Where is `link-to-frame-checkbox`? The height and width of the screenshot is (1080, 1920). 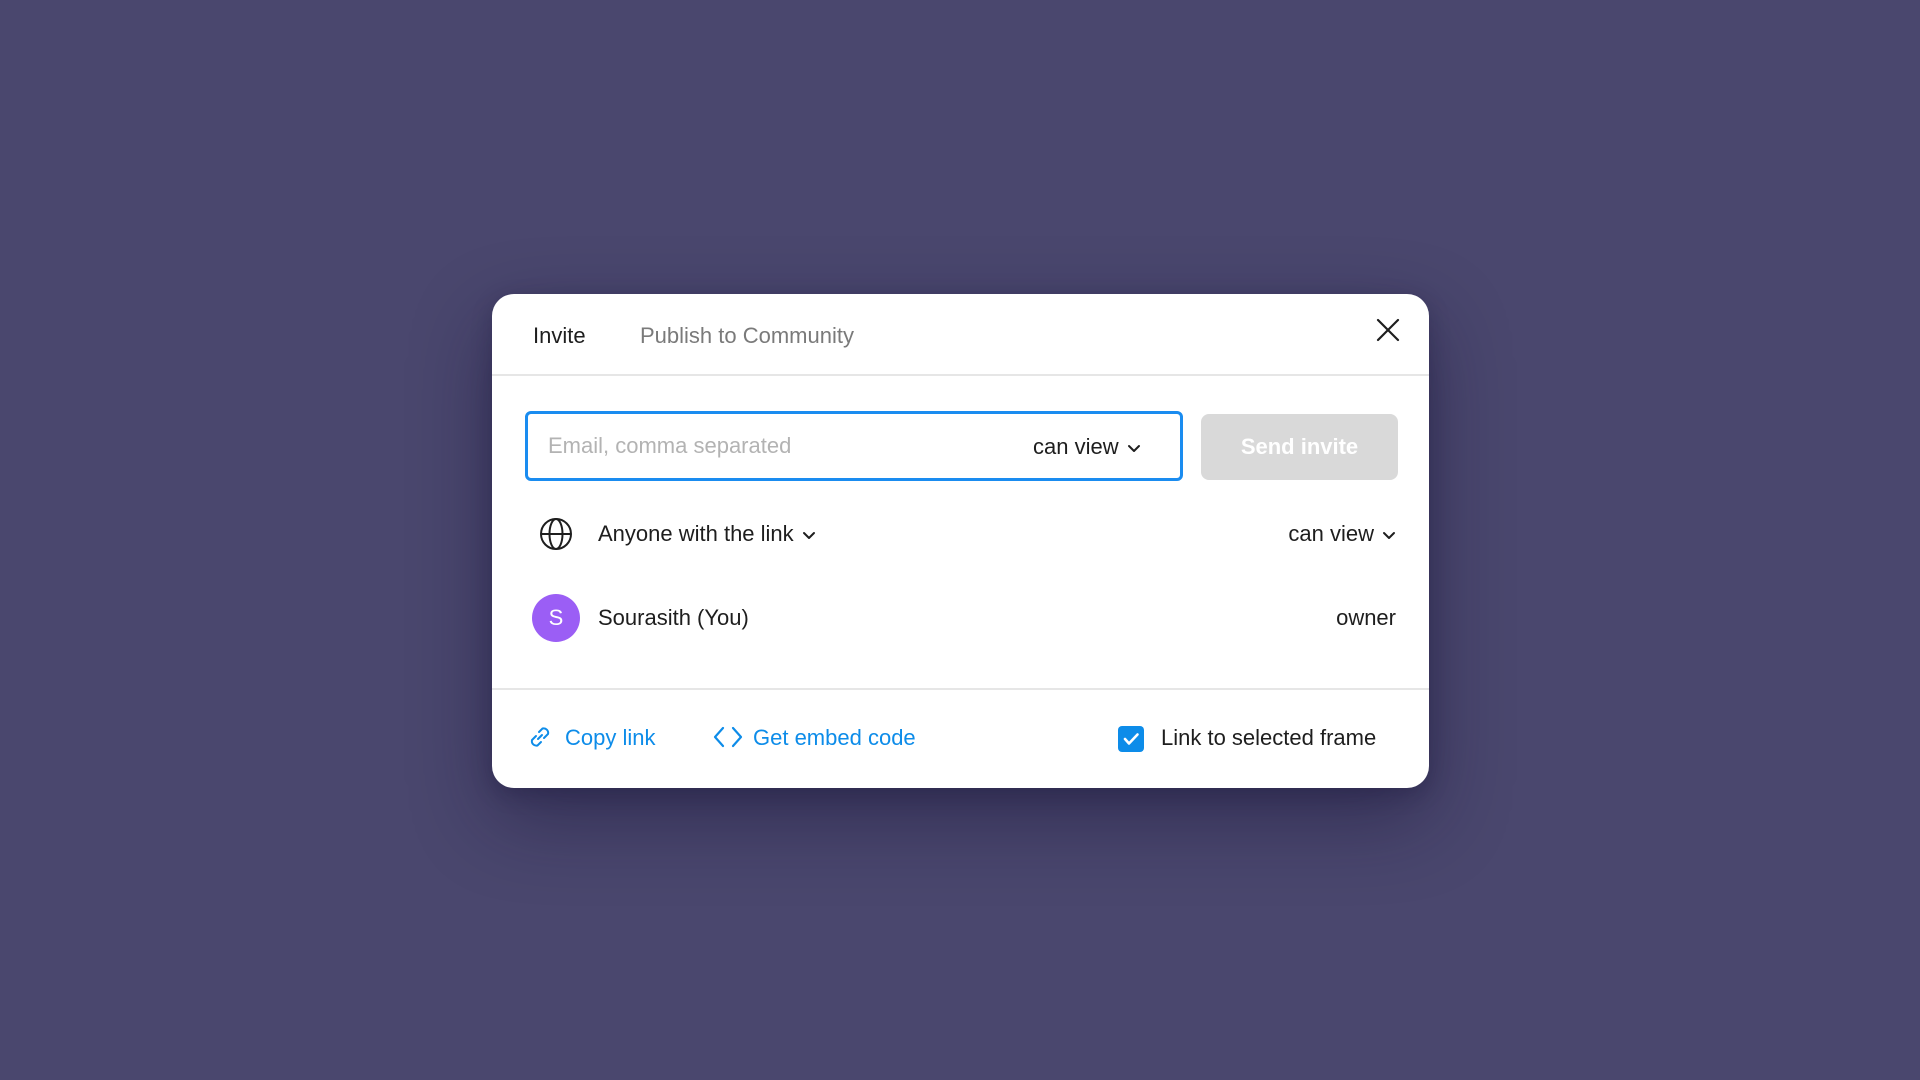 link-to-frame-checkbox is located at coordinates (1131, 739).